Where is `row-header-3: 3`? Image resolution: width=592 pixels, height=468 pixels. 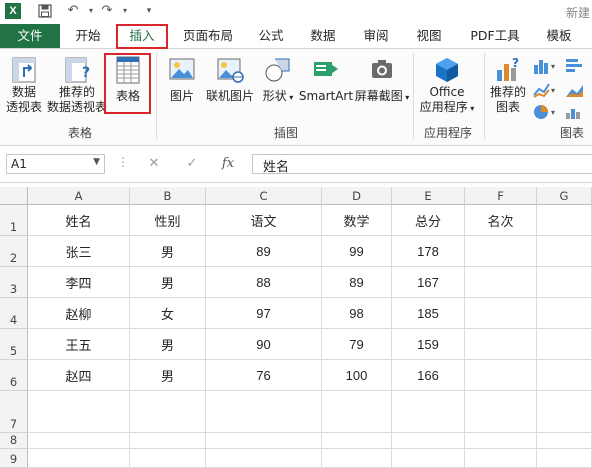 row-header-3: 3 is located at coordinates (14, 282).